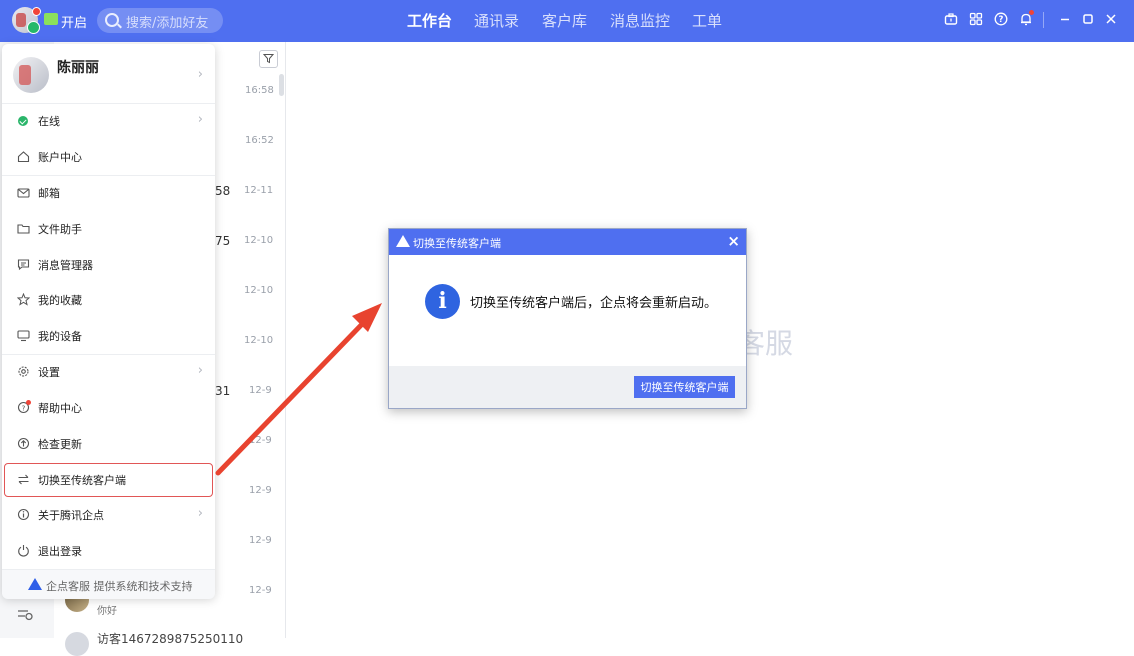  Describe the element at coordinates (23, 480) in the screenshot. I see `switch-icon` at that location.